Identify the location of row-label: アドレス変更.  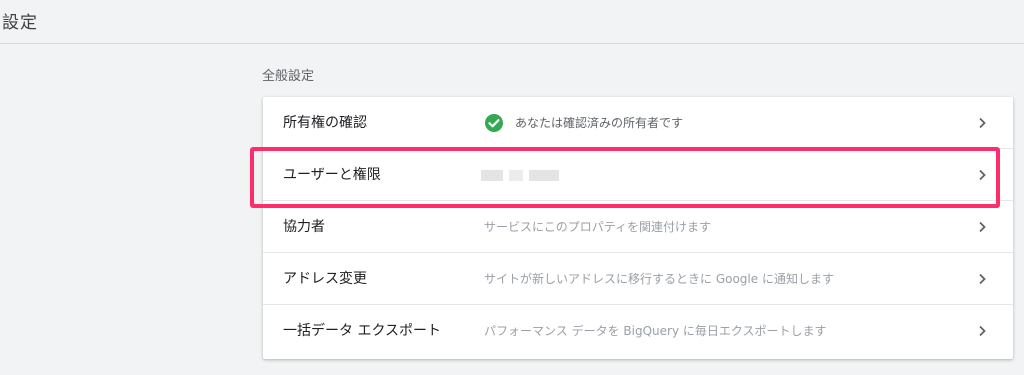
(325, 279).